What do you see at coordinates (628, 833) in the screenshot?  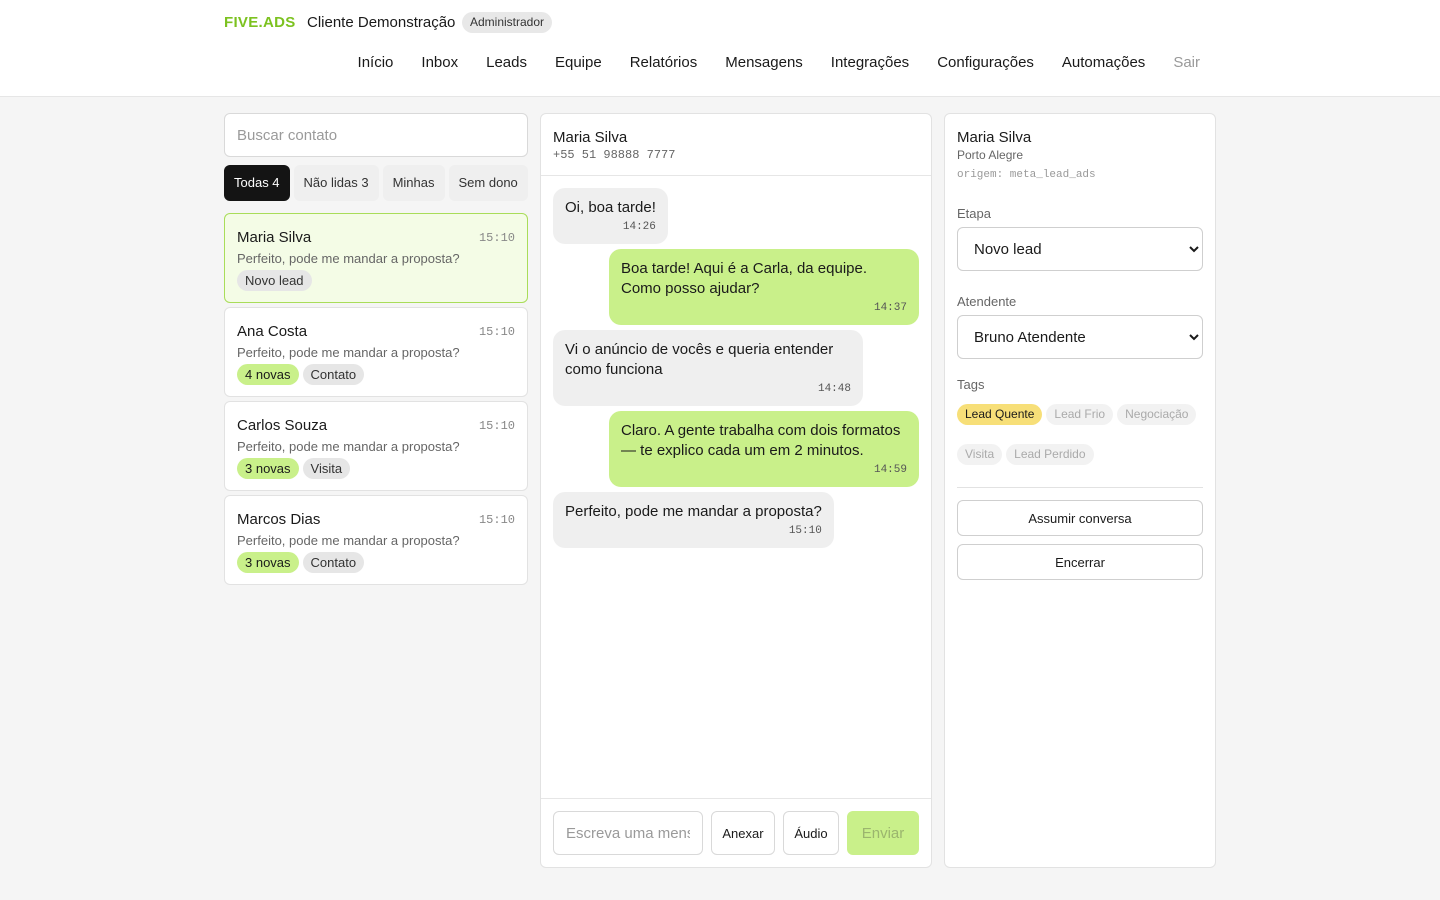 I see `message-input` at bounding box center [628, 833].